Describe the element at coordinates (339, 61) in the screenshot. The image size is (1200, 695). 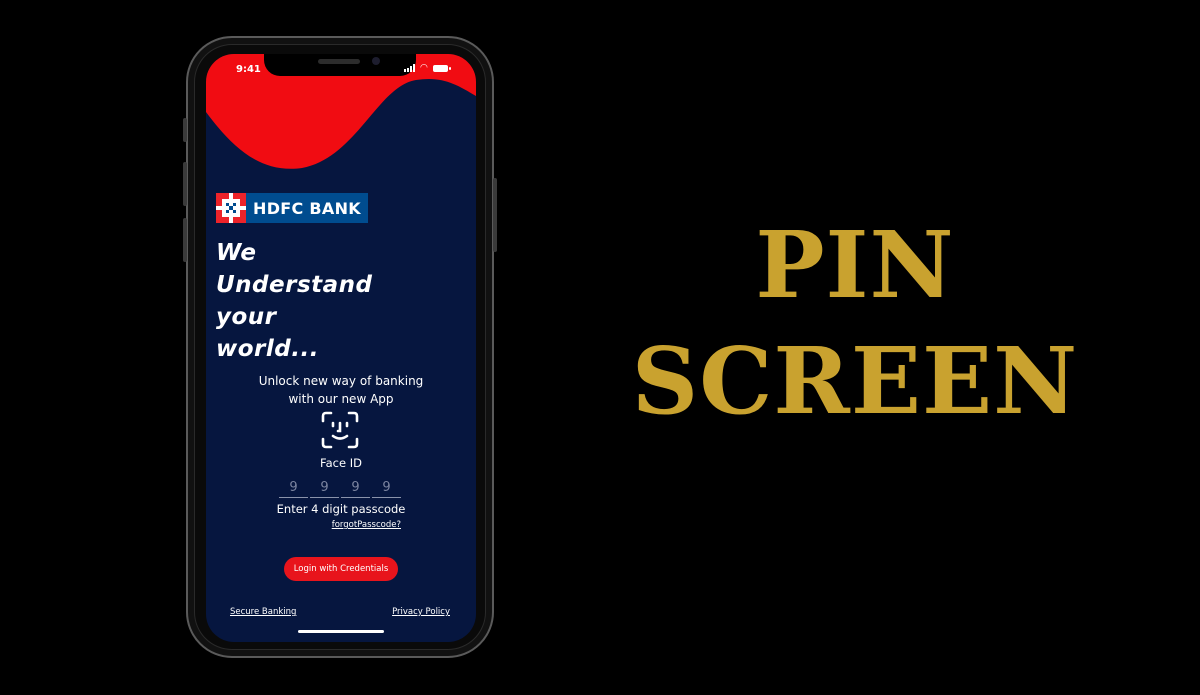
I see `speaker-grille` at that location.